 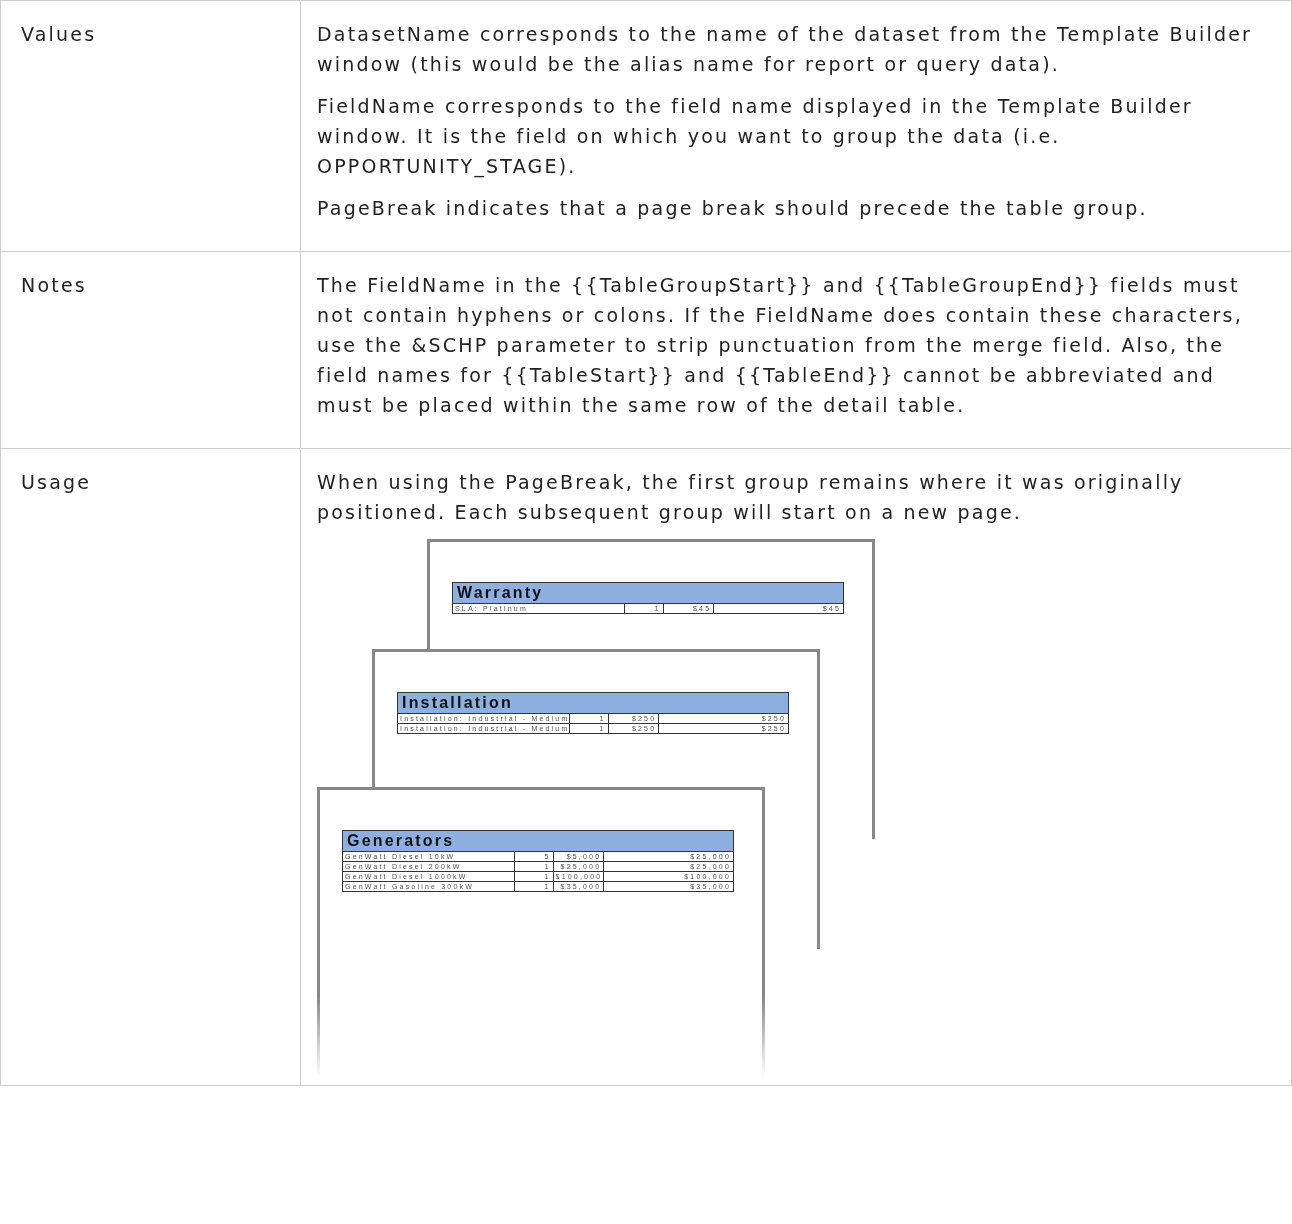 I want to click on paragraph: PageBreak indicates that a page break should precede the table group., so click(x=733, y=208).